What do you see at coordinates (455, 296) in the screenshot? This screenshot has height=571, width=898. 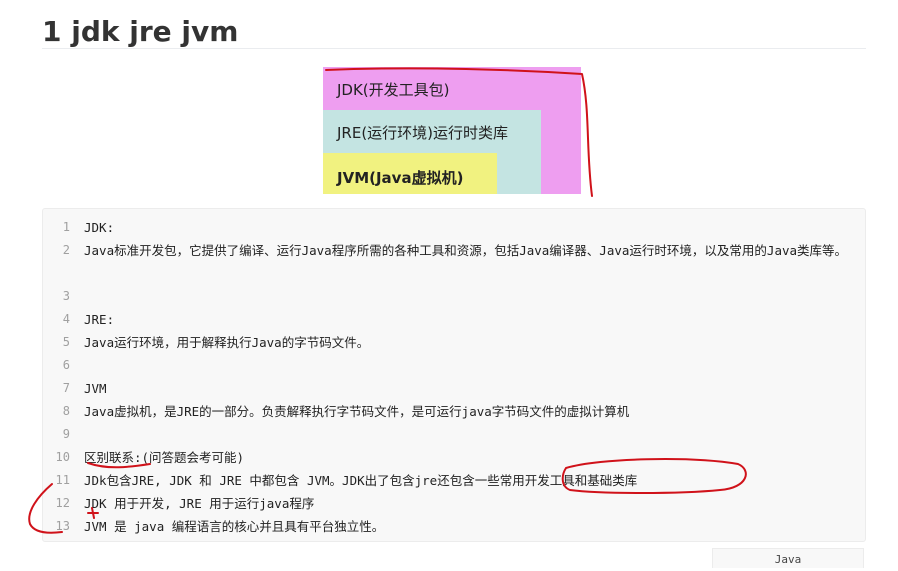 I see `code-line: 3` at bounding box center [455, 296].